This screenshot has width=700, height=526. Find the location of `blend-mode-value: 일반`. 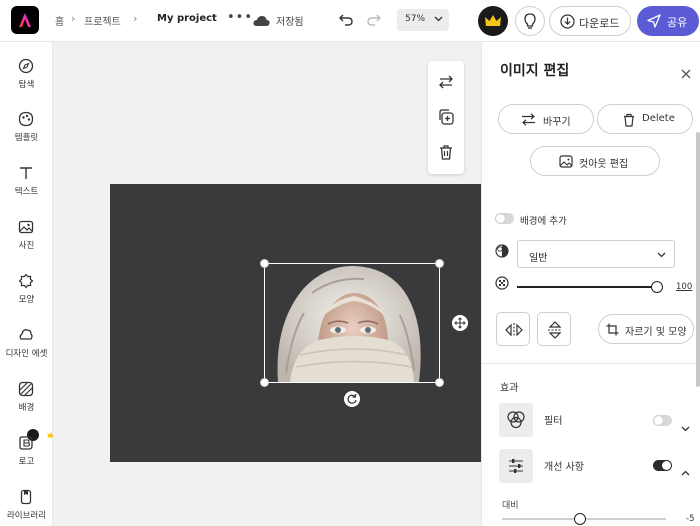

blend-mode-value: 일반 is located at coordinates (538, 258).